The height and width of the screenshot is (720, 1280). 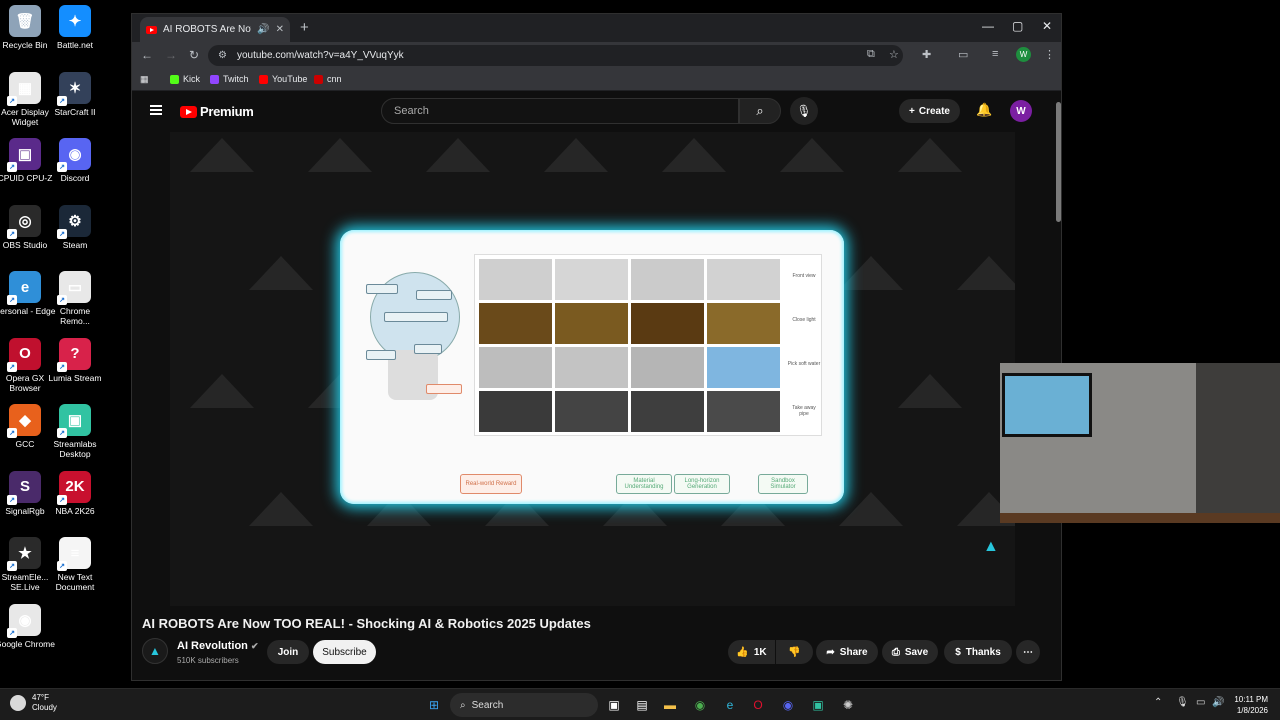 What do you see at coordinates (895, 652) in the screenshot?
I see `bookmark-icon: ⎙` at bounding box center [895, 652].